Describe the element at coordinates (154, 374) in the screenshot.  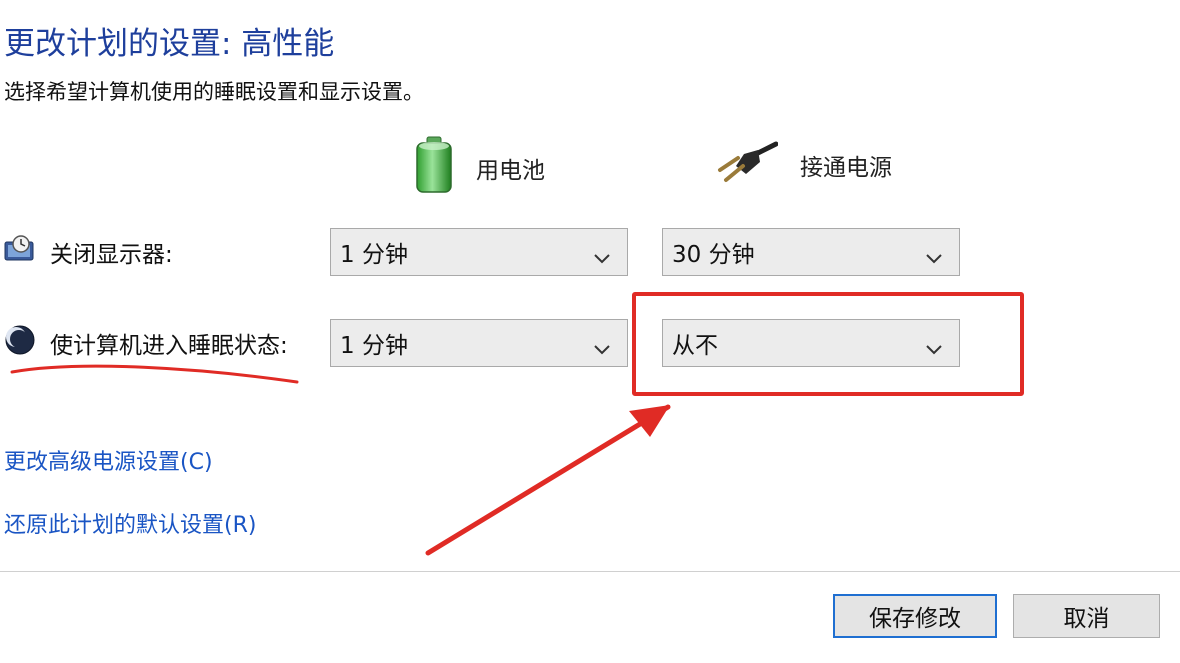
I see `annotation-underline` at that location.